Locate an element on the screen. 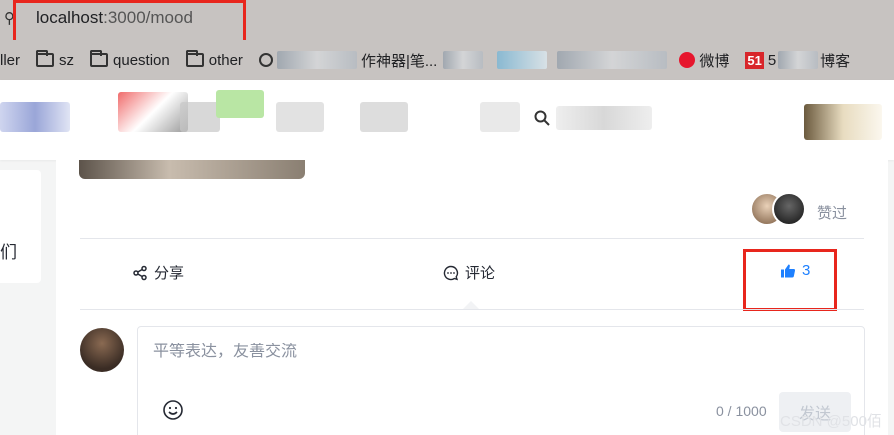 This screenshot has height=435, width=894. share-icon is located at coordinates (140, 272).